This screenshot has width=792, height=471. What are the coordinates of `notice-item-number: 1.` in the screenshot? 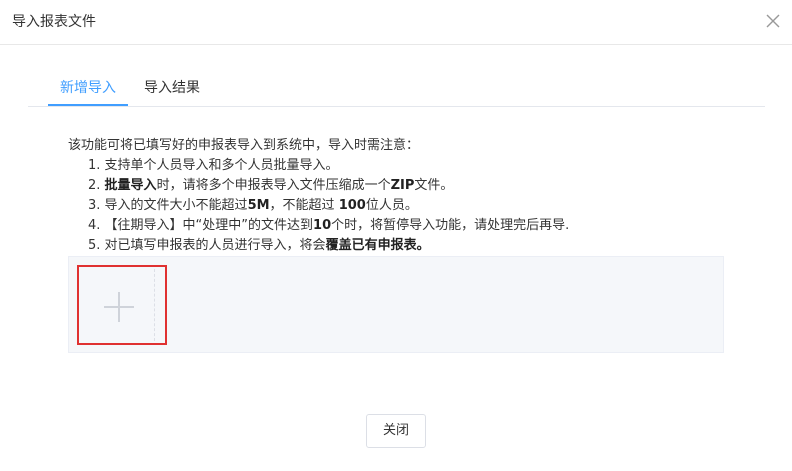 It's located at (94, 165).